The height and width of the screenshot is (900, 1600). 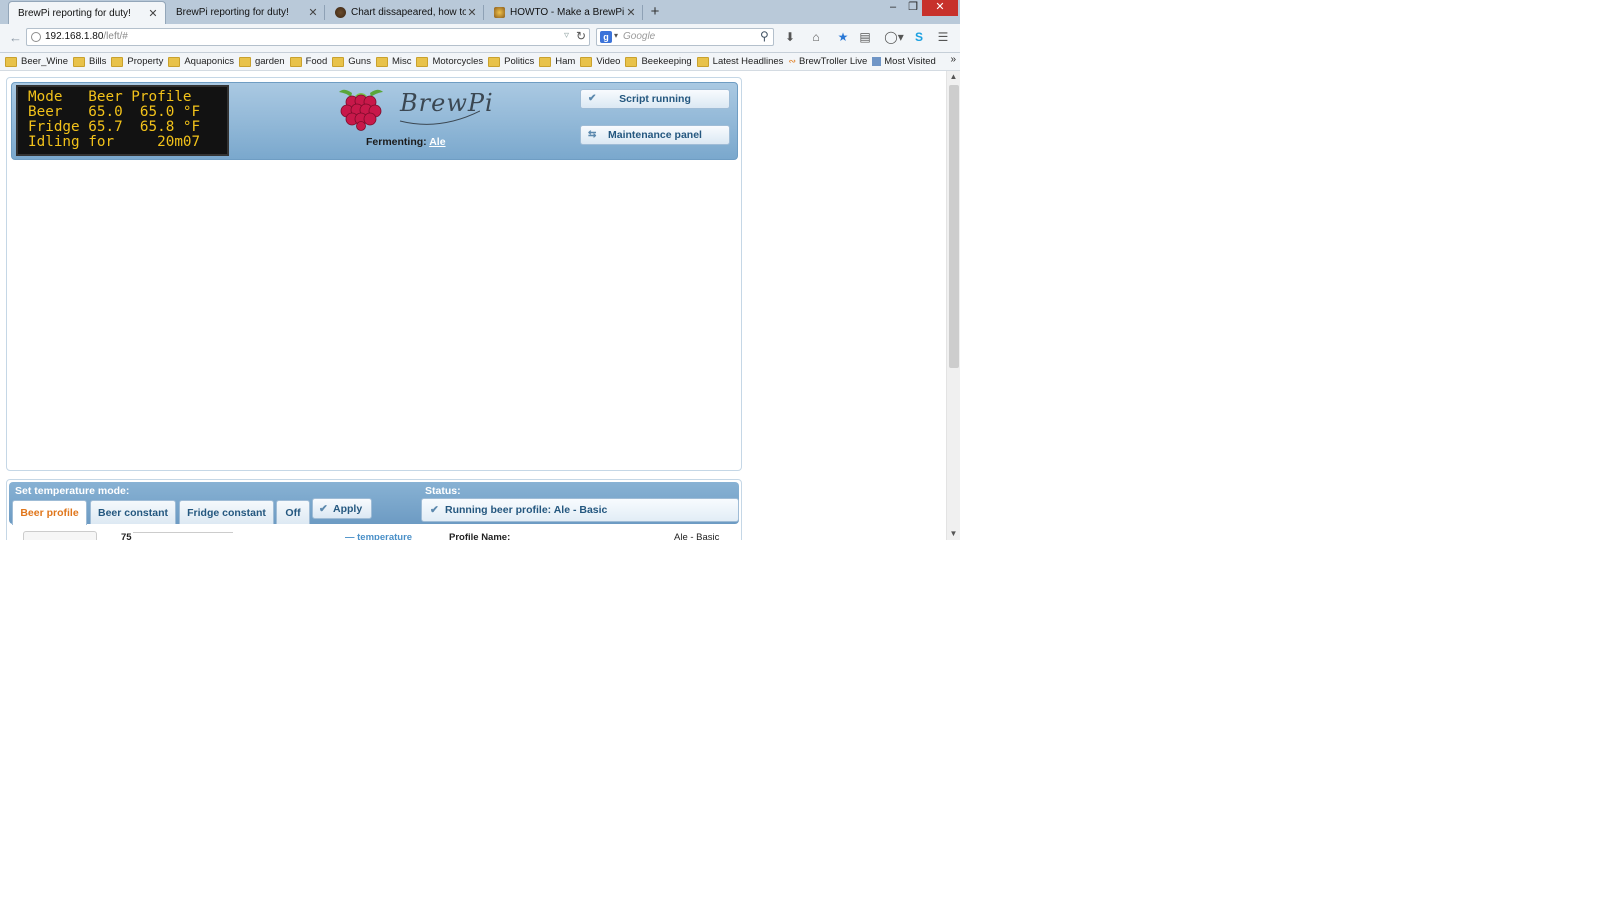 What do you see at coordinates (261, 61) in the screenshot?
I see `bookmark-garden: garden` at bounding box center [261, 61].